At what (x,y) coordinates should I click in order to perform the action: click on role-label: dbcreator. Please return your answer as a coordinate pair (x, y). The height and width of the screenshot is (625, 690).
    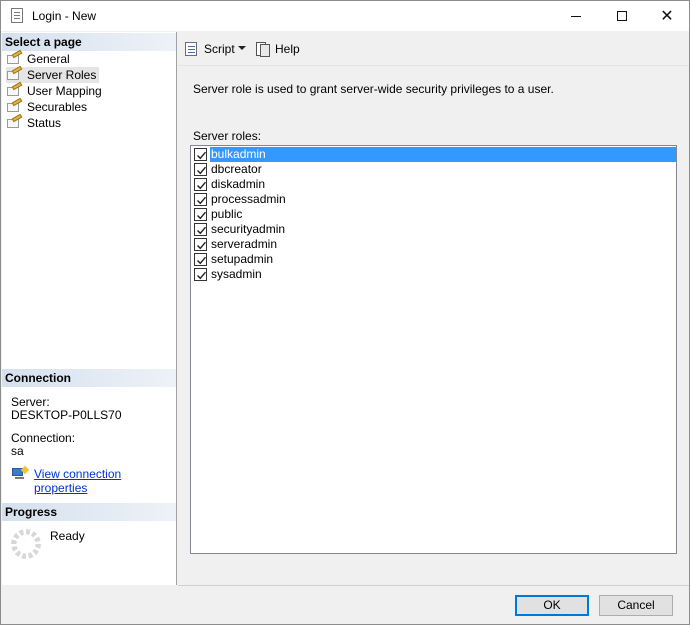
    Looking at the image, I should click on (236, 169).